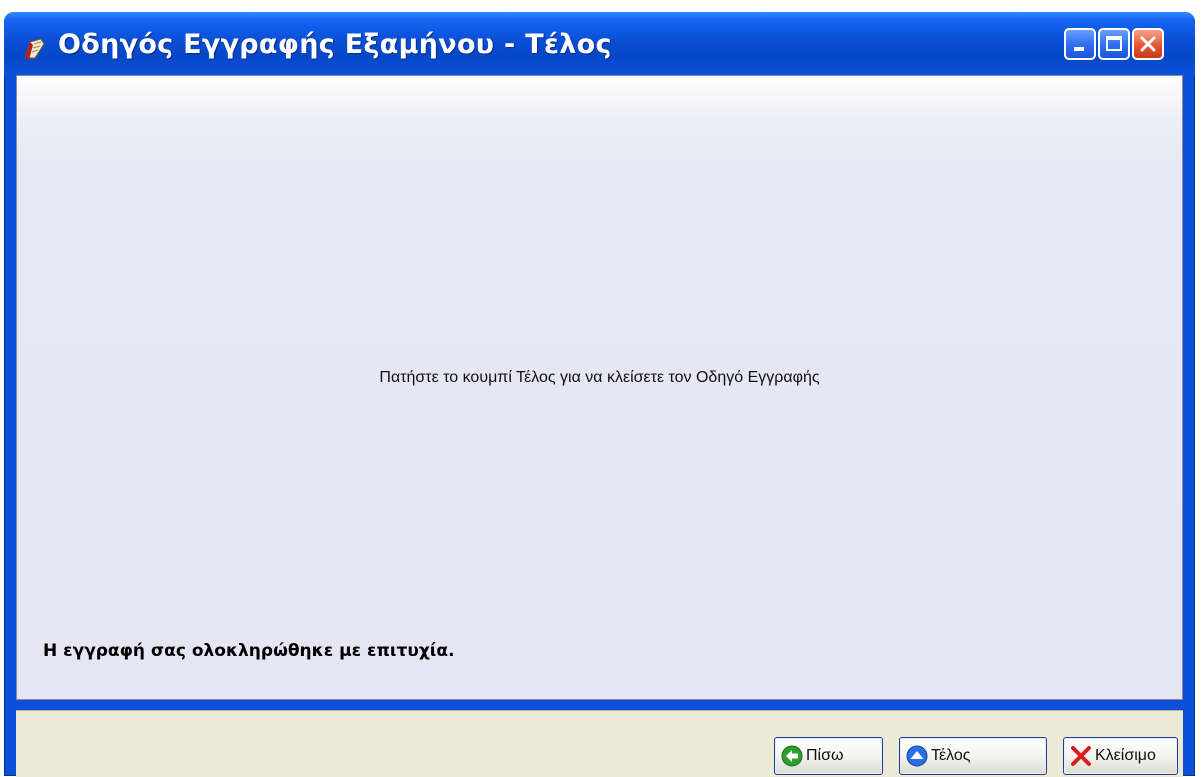  I want to click on close-window-button, so click(1148, 44).